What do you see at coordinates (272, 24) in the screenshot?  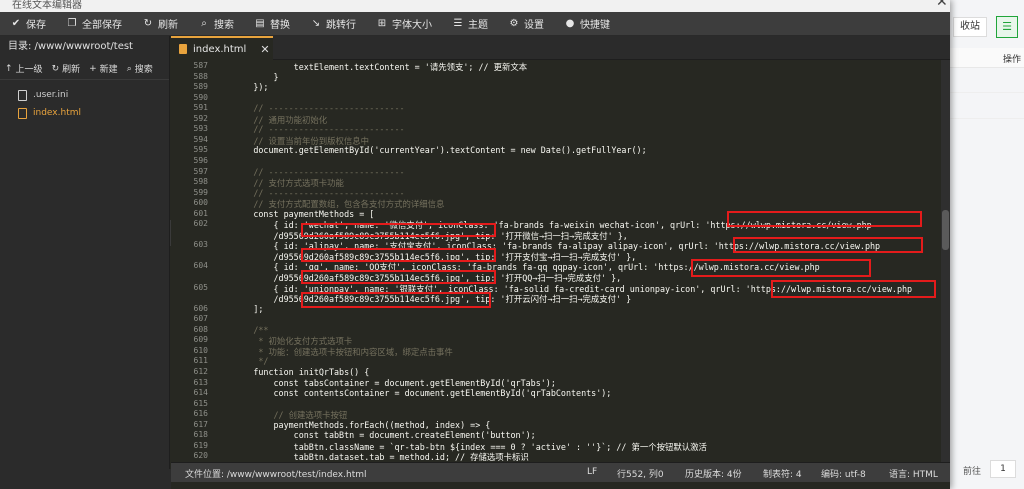 I see `toolbar-replace-button: ▤ 替换` at bounding box center [272, 24].